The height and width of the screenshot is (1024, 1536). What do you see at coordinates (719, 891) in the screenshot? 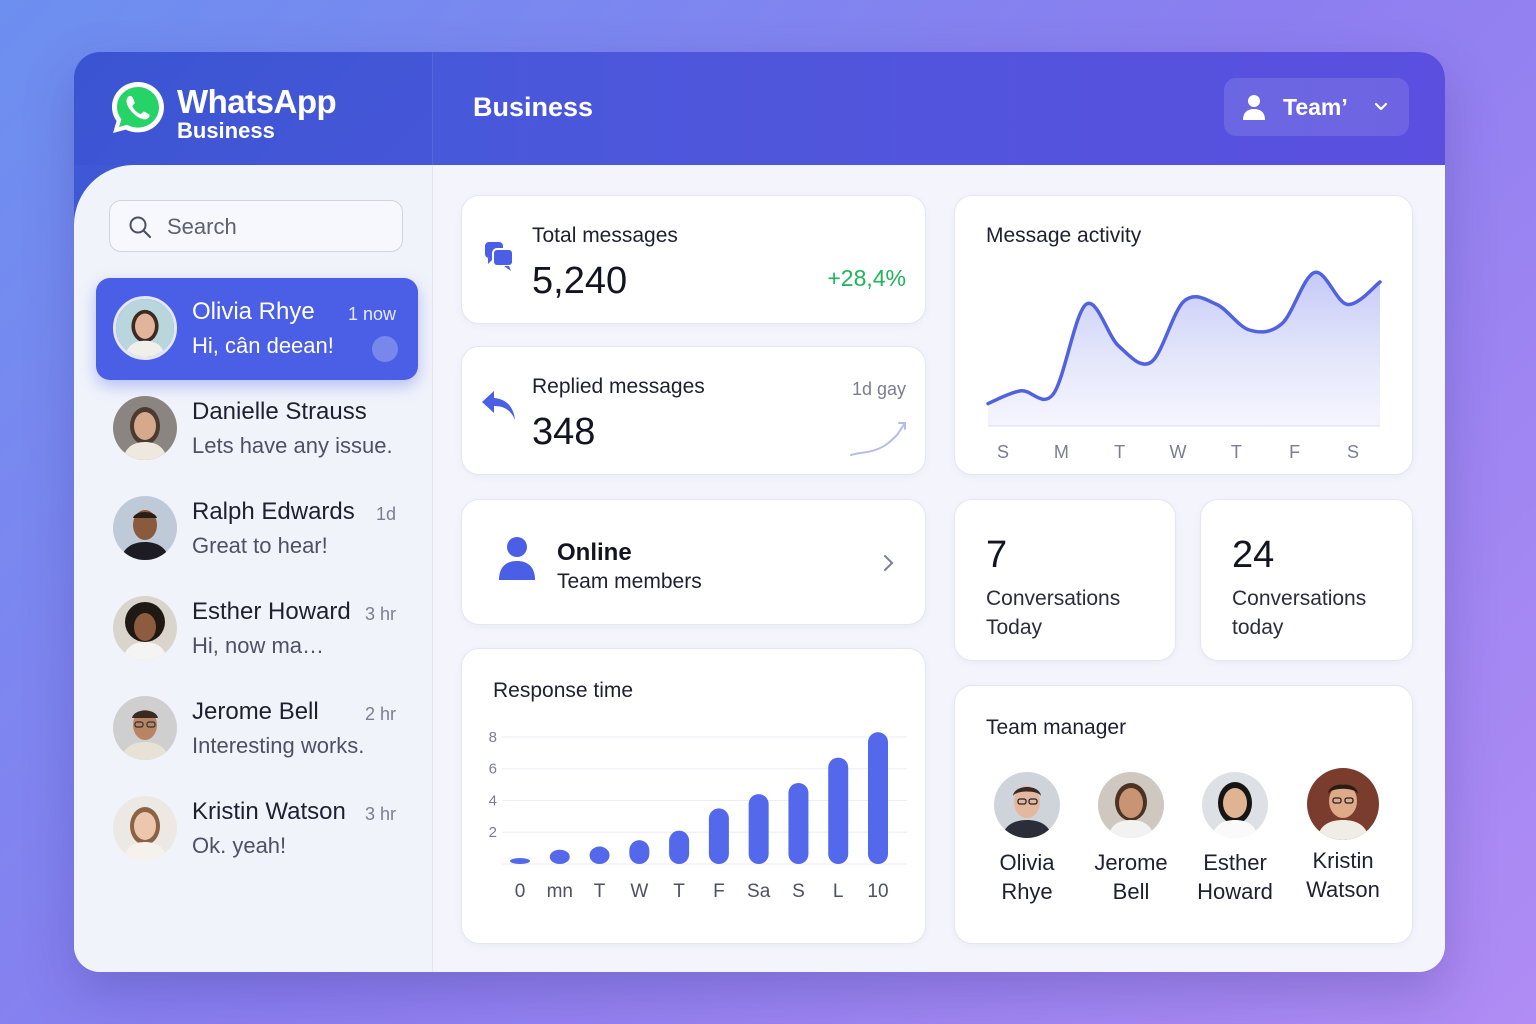
I see `response-x-tick: F` at bounding box center [719, 891].